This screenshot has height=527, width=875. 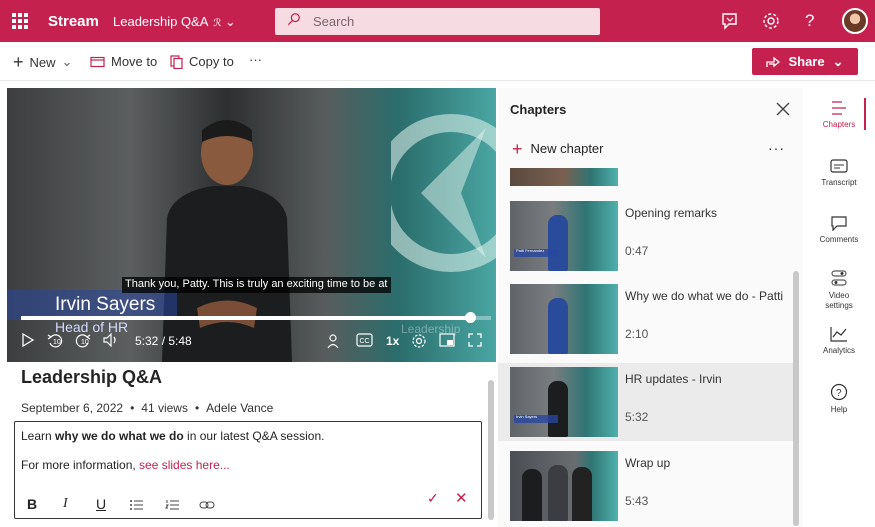 What do you see at coordinates (646, 236) in the screenshot?
I see `chapter-item: Patti Fernandez Opening remarks 0:47` at bounding box center [646, 236].